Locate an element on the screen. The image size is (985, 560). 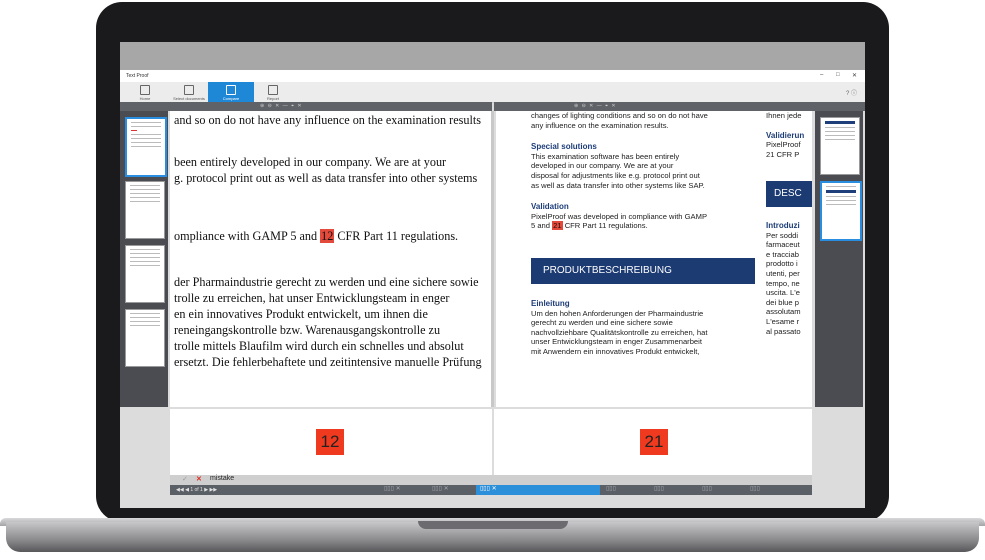
step-label: Report is located at coordinates (272, 98).